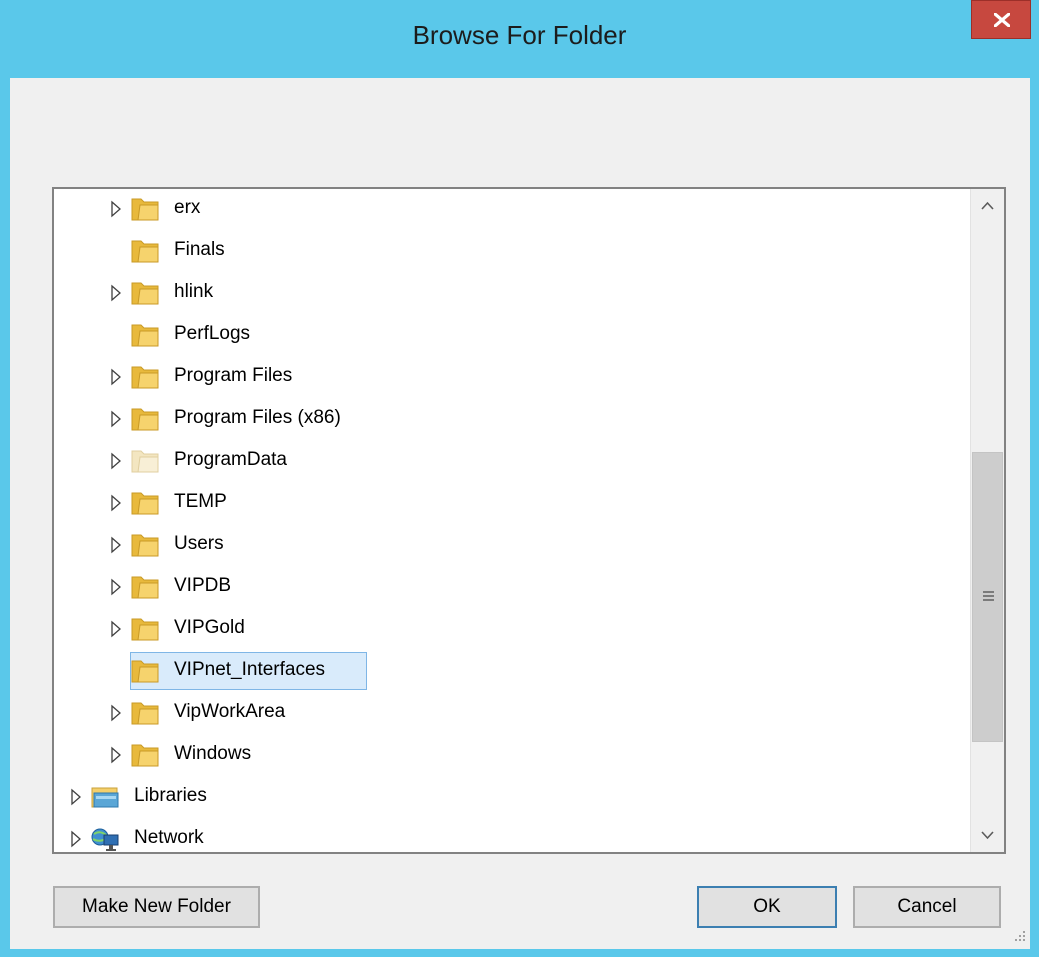 The width and height of the screenshot is (1039, 957). What do you see at coordinates (510, 671) in the screenshot?
I see `tree-item: VIPnet_Interfaces` at bounding box center [510, 671].